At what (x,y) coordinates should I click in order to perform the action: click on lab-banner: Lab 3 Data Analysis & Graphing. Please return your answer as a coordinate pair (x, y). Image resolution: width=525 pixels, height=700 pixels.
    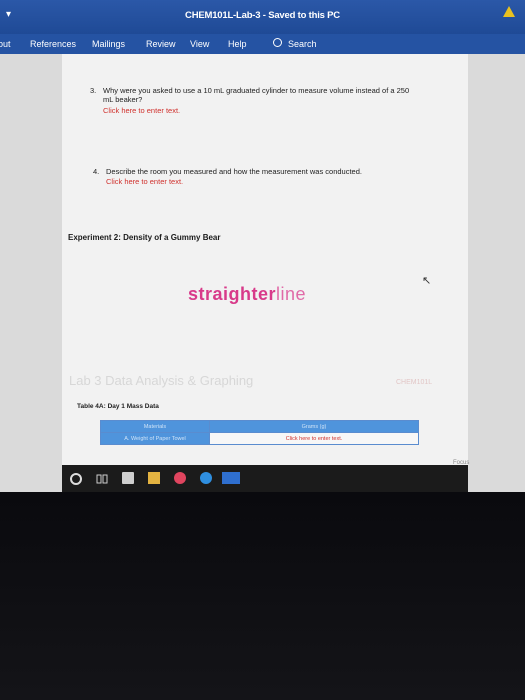
    Looking at the image, I should click on (161, 380).